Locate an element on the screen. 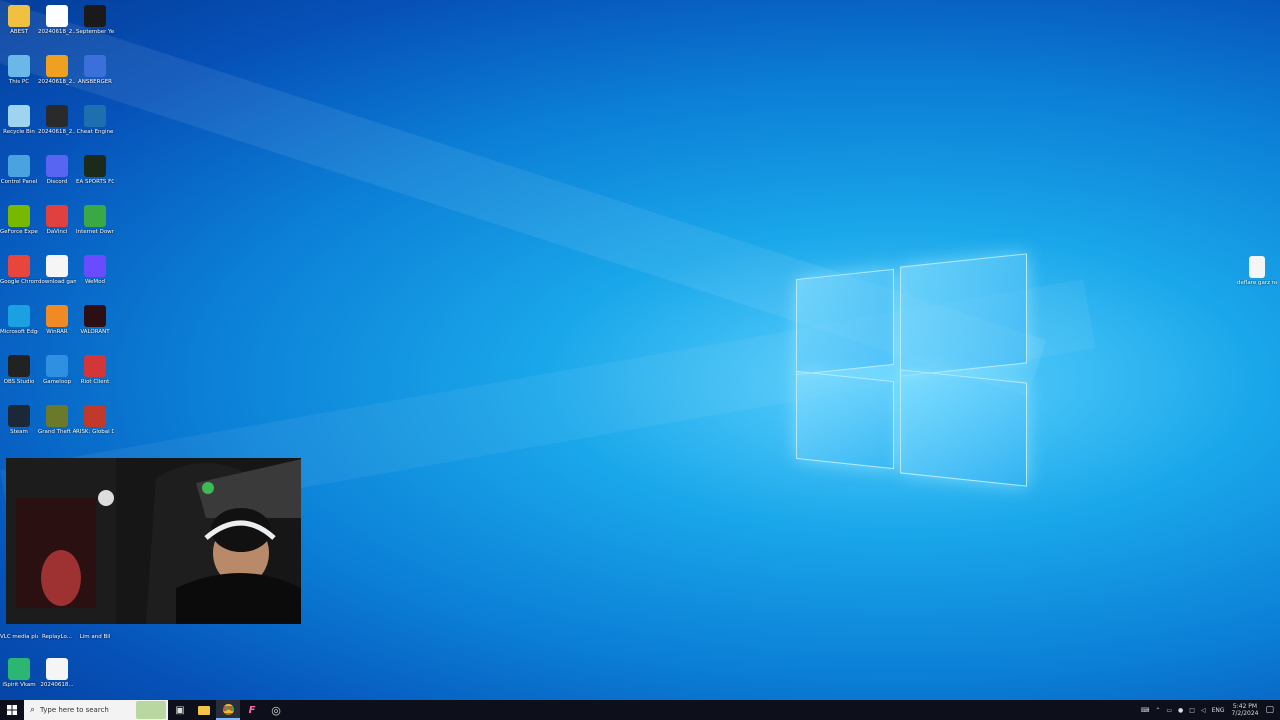  desktop-icon-label: WinRAR is located at coordinates (57, 332).